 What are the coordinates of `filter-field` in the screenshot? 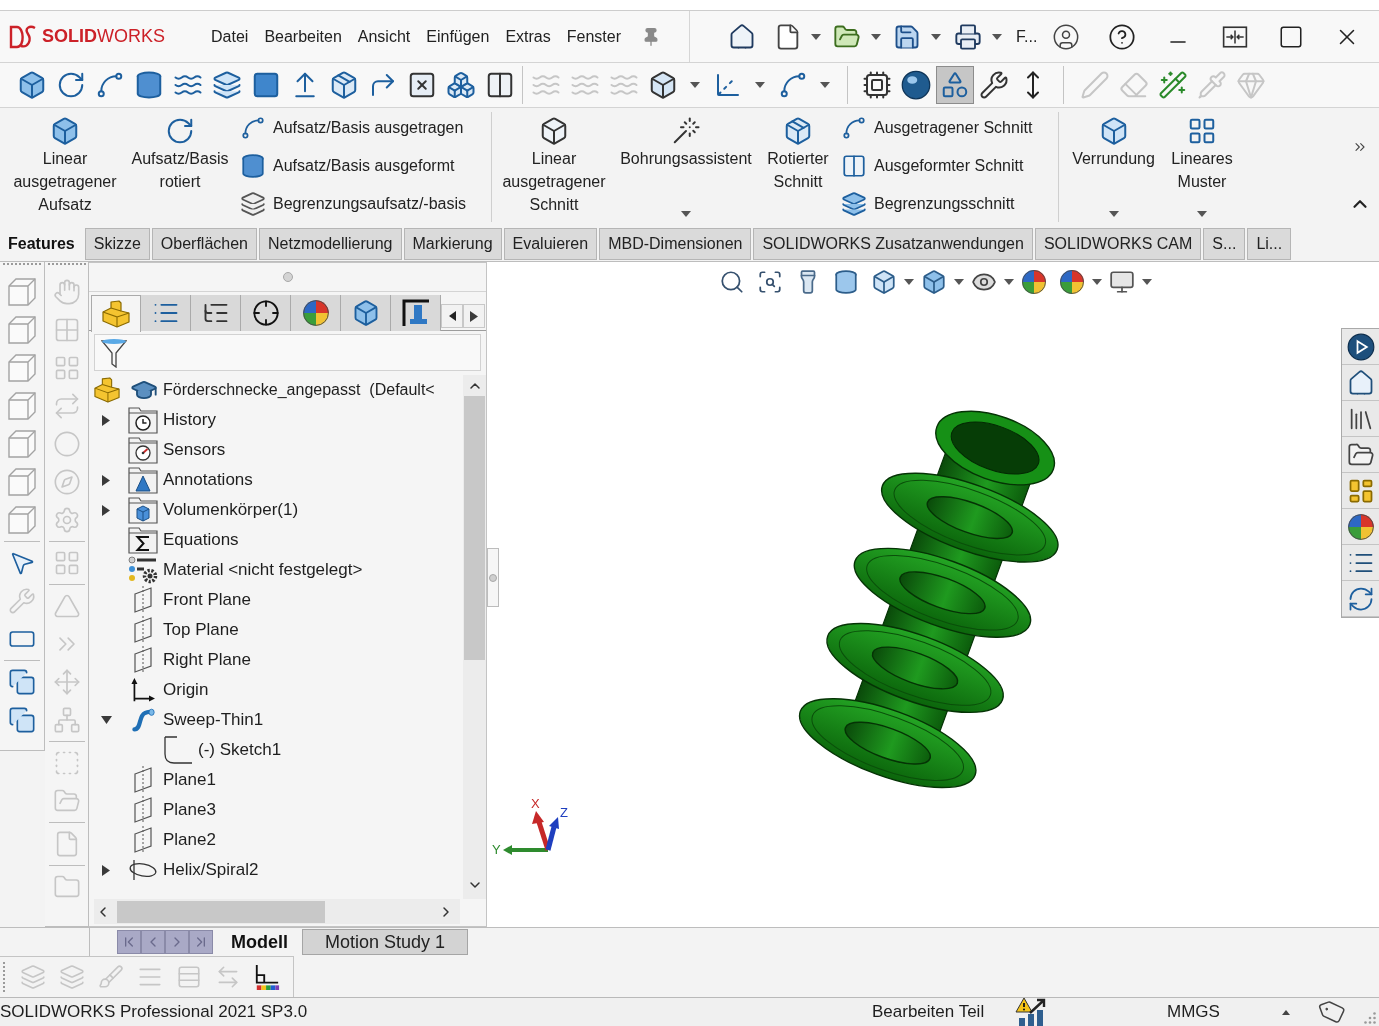 It's located at (287, 352).